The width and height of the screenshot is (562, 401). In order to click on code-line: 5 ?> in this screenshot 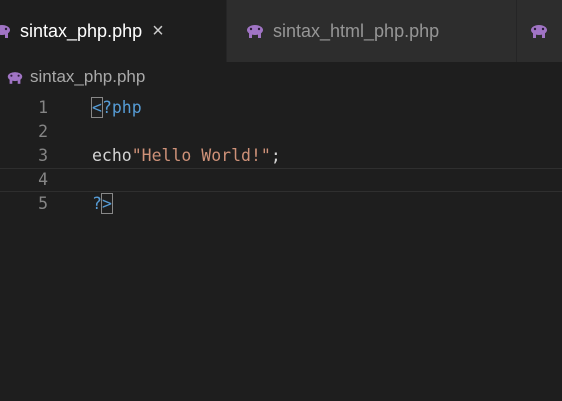, I will do `click(281, 204)`.